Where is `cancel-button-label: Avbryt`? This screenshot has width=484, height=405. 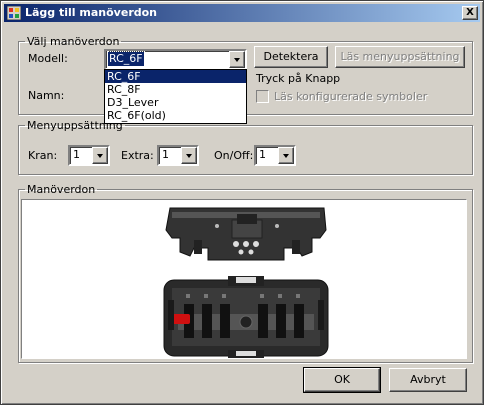 cancel-button-label: Avbryt is located at coordinates (428, 379).